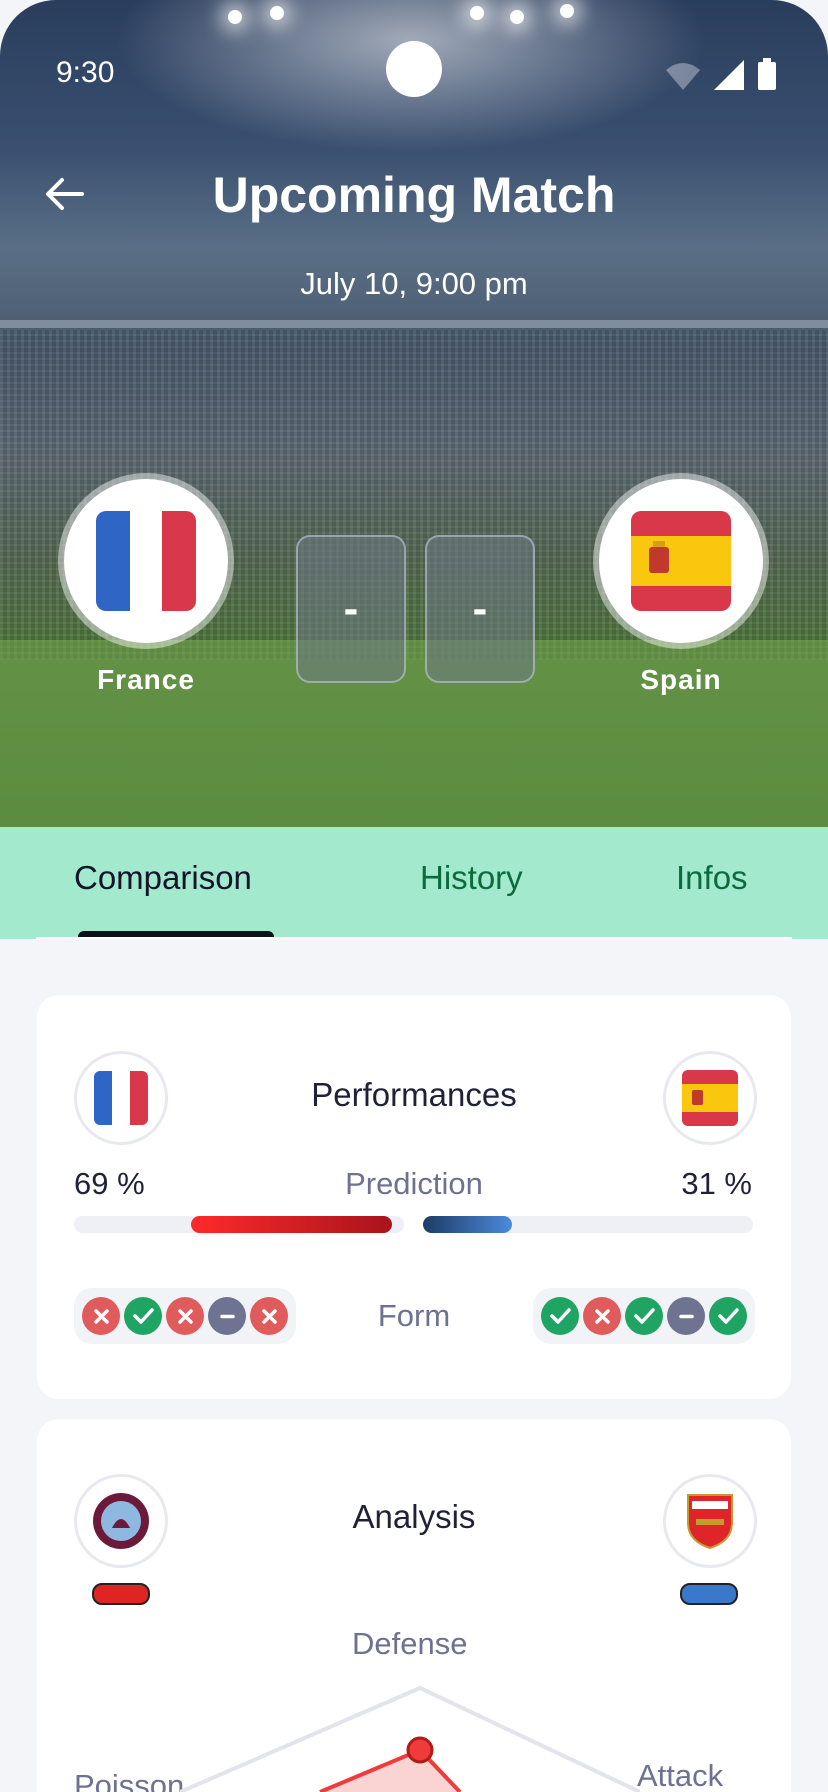 This screenshot has height=1792, width=828. I want to click on away-prediction-bar, so click(468, 1224).